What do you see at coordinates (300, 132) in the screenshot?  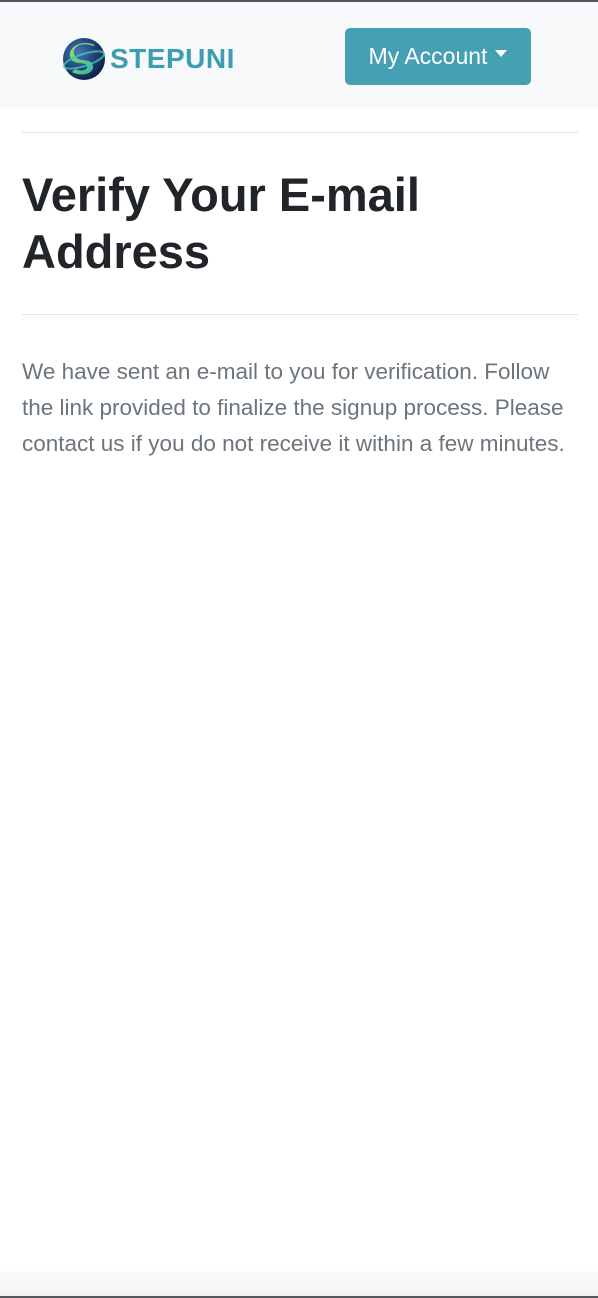 I see `top-divider` at bounding box center [300, 132].